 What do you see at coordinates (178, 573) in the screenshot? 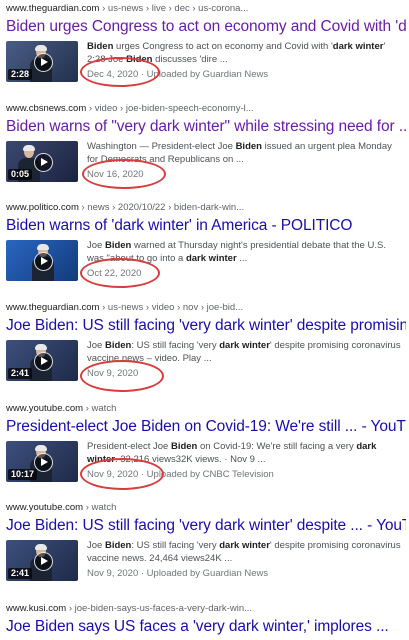
I see `result-meta: Nov 9, 2020 · Uploaded by Guardian News` at bounding box center [178, 573].